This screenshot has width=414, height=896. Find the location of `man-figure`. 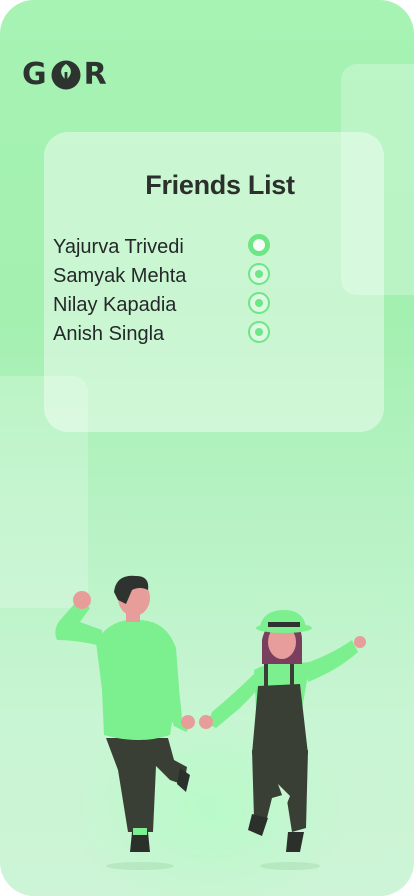

man-figure is located at coordinates (125, 722).